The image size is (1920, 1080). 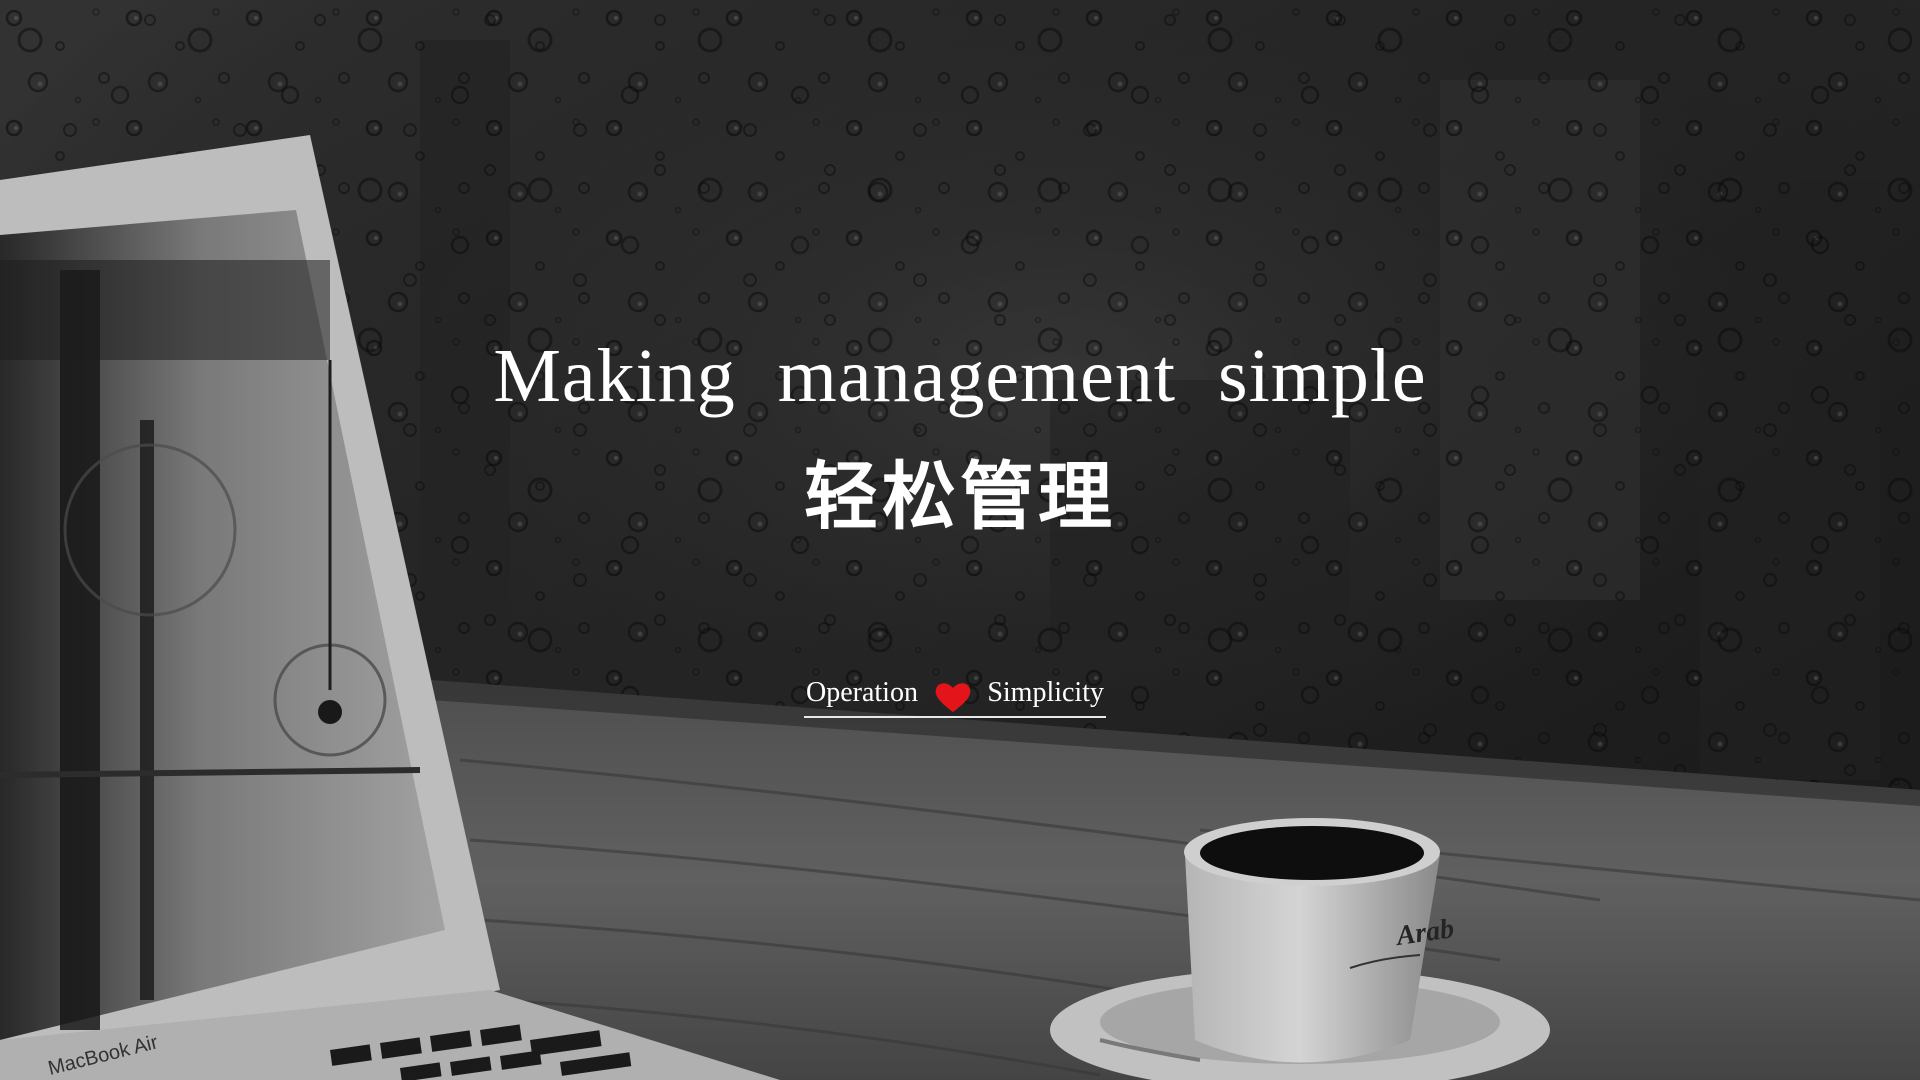 I want to click on tagline-right: Simplicity, so click(x=1045, y=692).